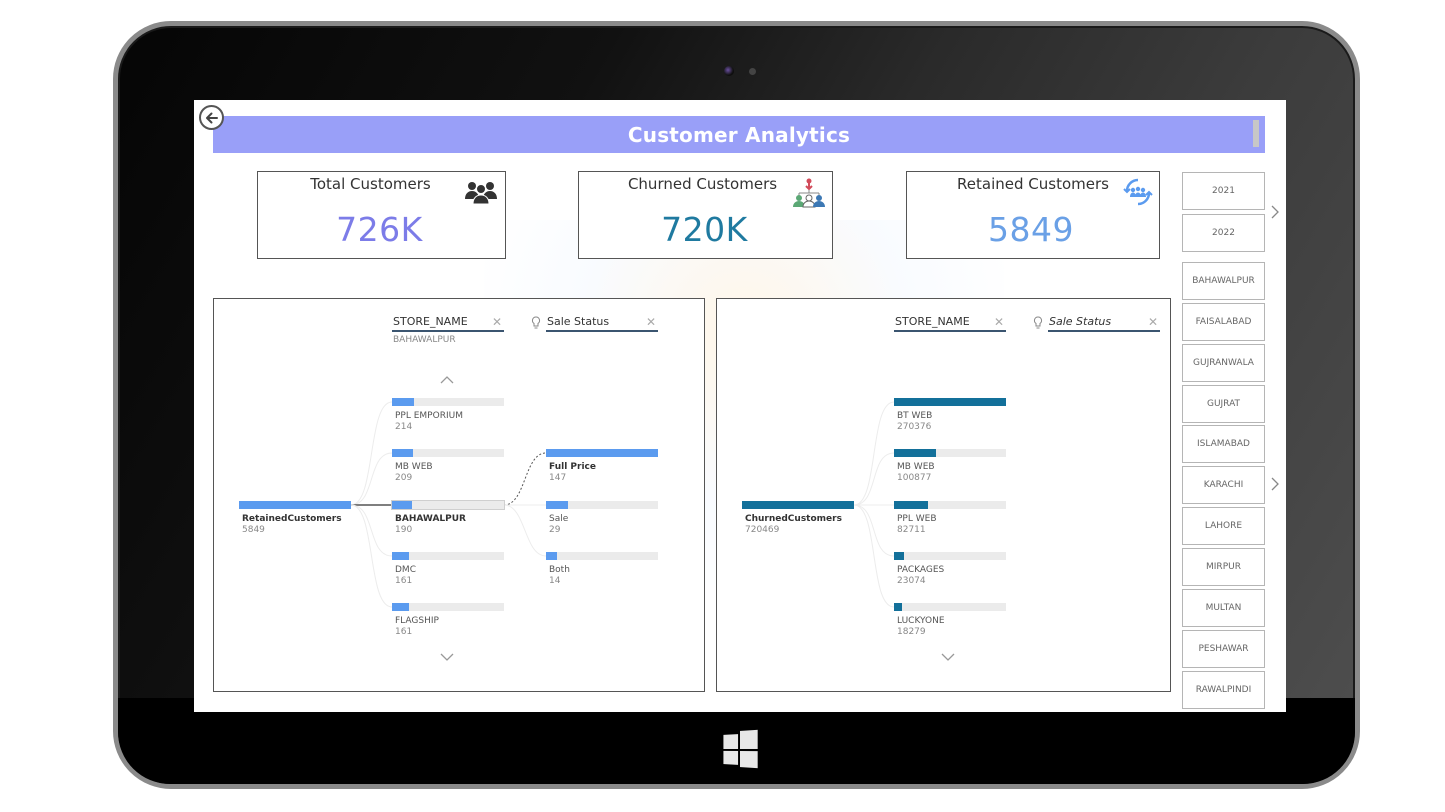 The height and width of the screenshot is (812, 1445). What do you see at coordinates (762, 530) in the screenshot?
I see `node-value: 720469` at bounding box center [762, 530].